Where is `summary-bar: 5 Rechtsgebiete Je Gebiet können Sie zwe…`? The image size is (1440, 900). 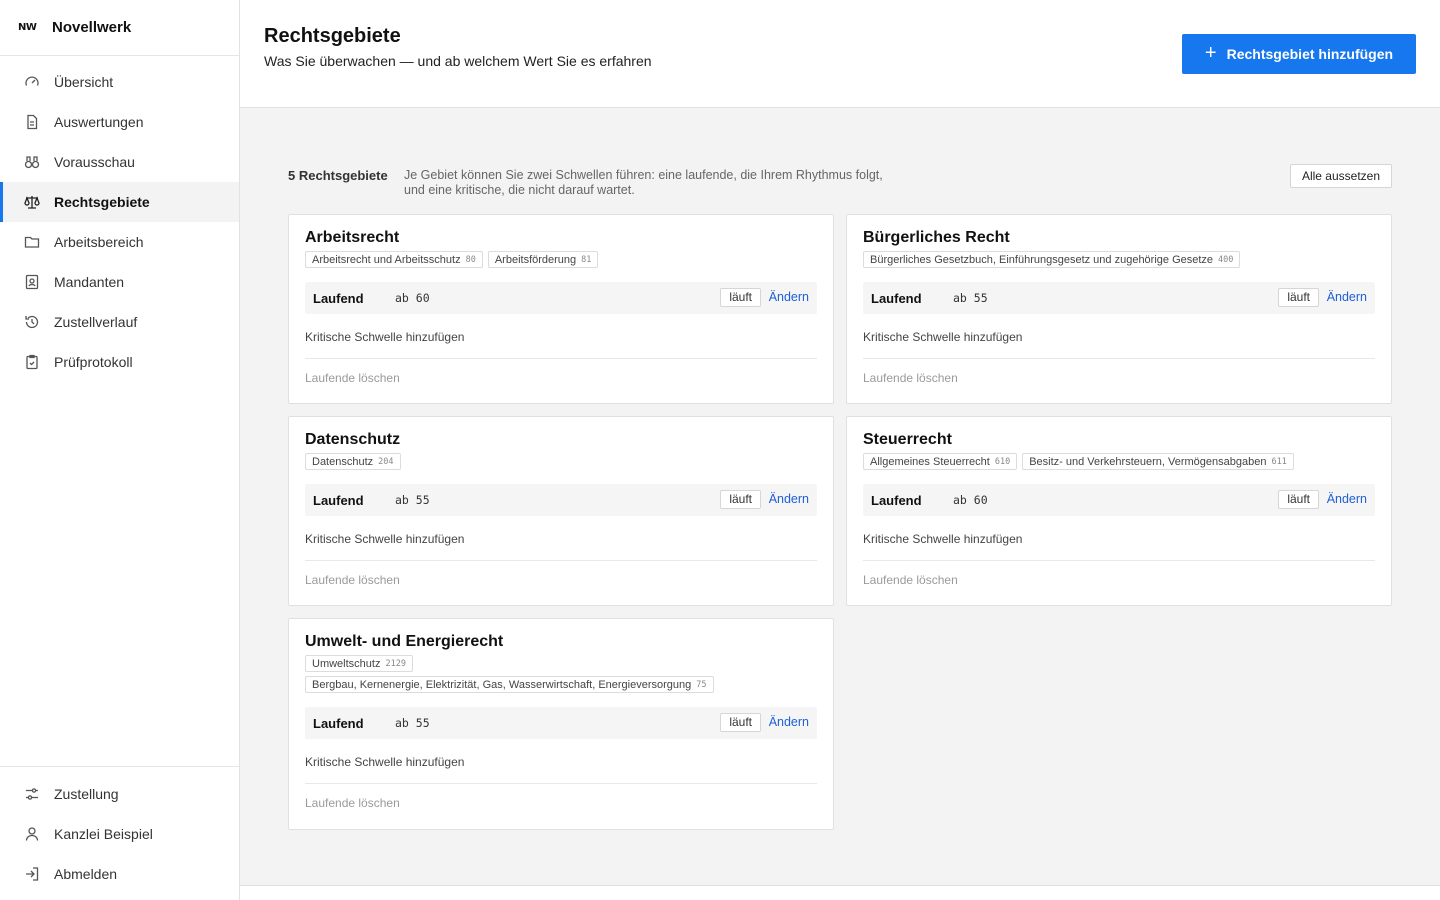
summary-bar: 5 Rechtsgebiete Je Gebiet können Sie zwe… is located at coordinates (840, 189).